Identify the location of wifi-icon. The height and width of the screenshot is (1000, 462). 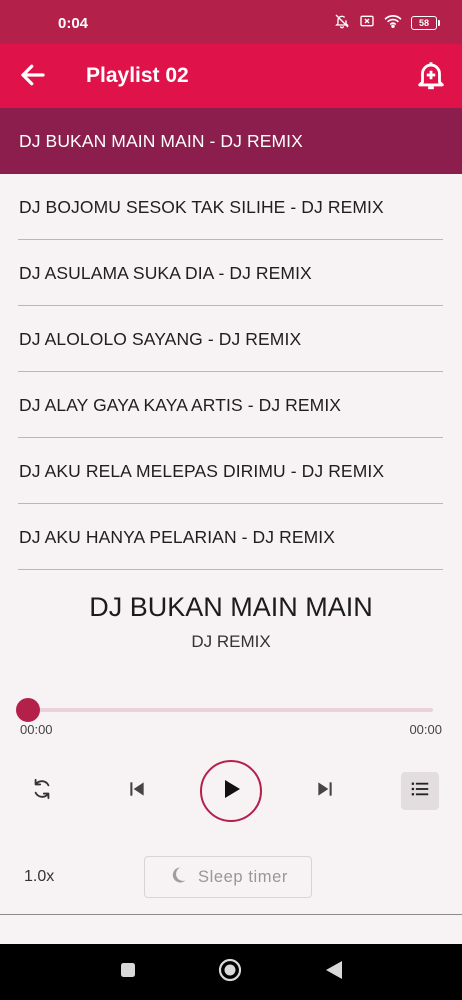
(393, 23).